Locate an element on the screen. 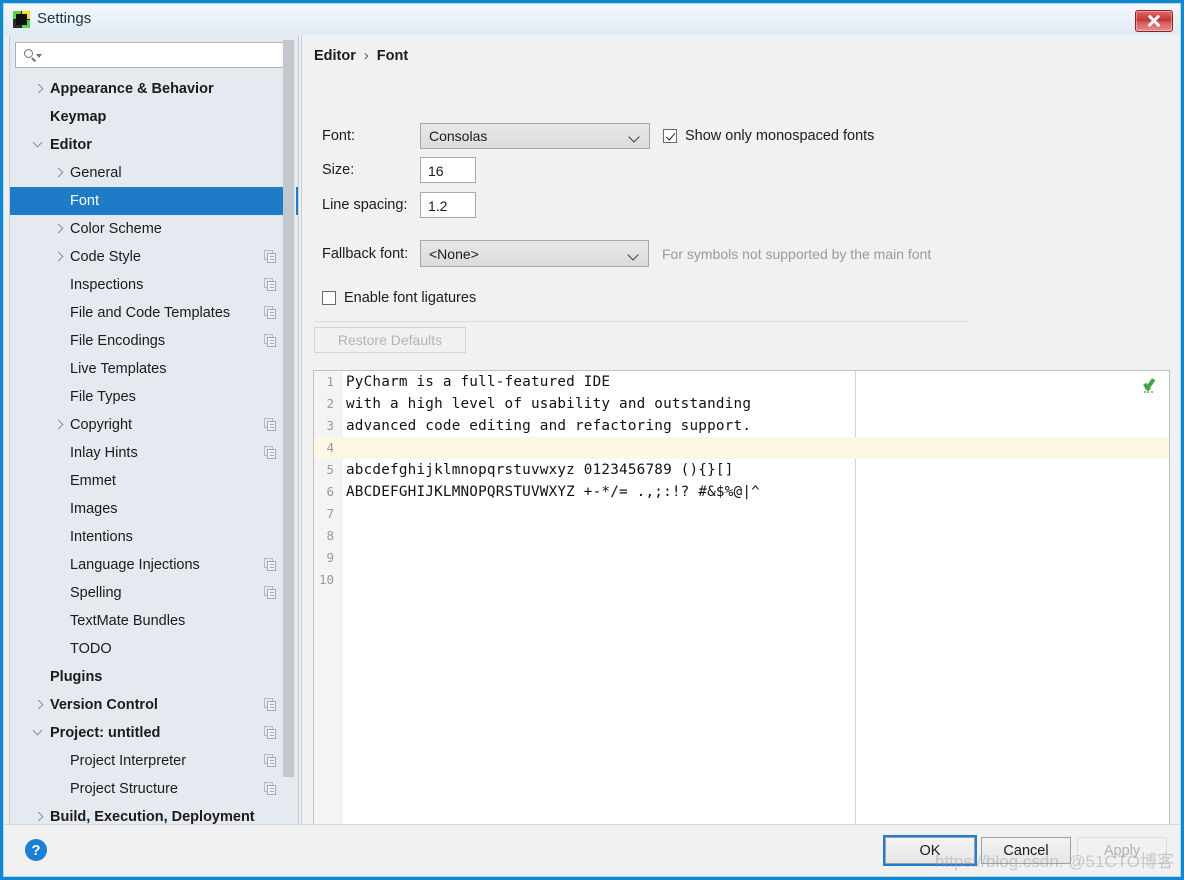 Image resolution: width=1184 pixels, height=880 pixels. sidebar-item-label: File Types is located at coordinates (103, 397).